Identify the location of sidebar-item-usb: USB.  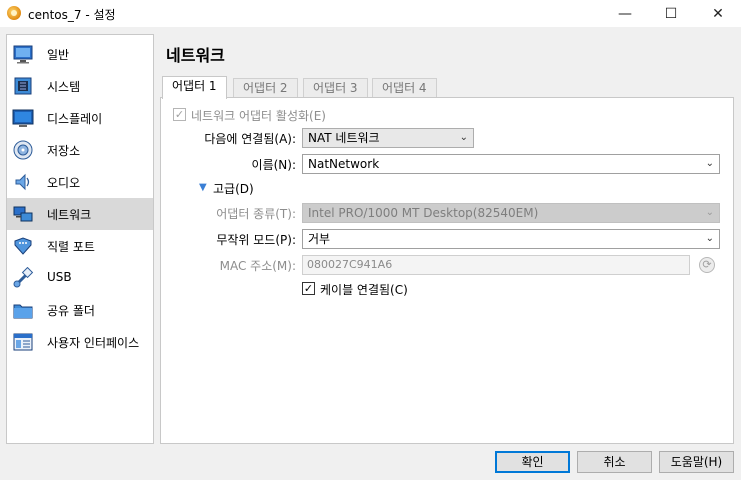
(80, 278).